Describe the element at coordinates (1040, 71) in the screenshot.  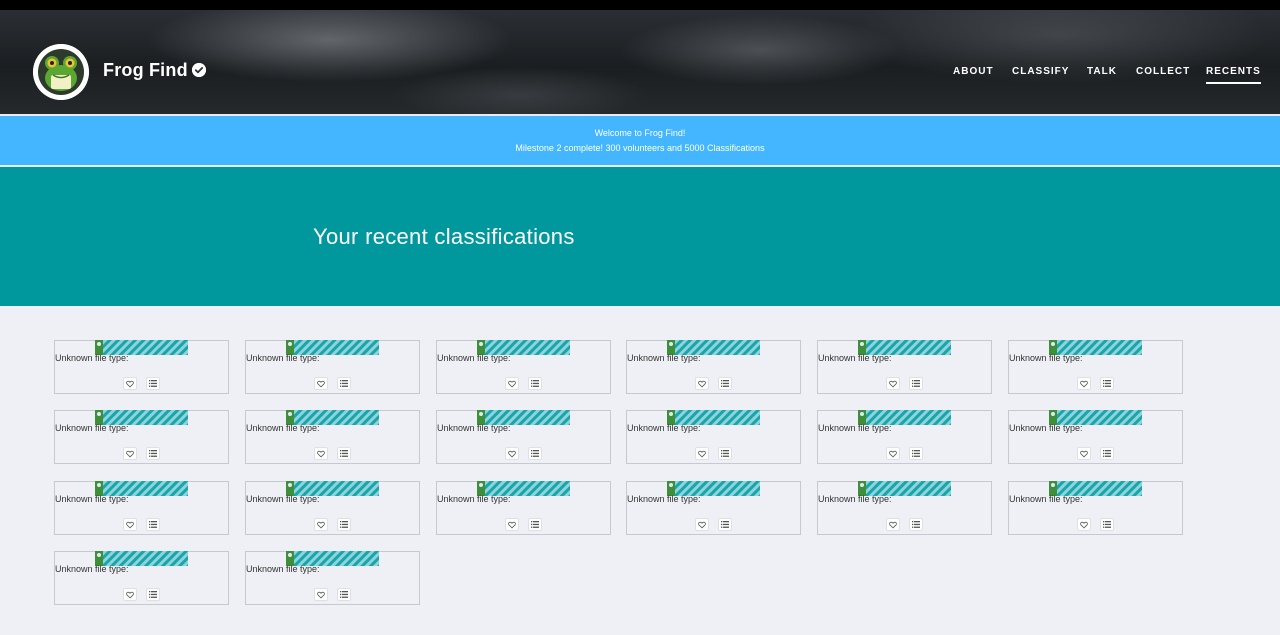
I see `nav-classify: CLASSIFY` at that location.